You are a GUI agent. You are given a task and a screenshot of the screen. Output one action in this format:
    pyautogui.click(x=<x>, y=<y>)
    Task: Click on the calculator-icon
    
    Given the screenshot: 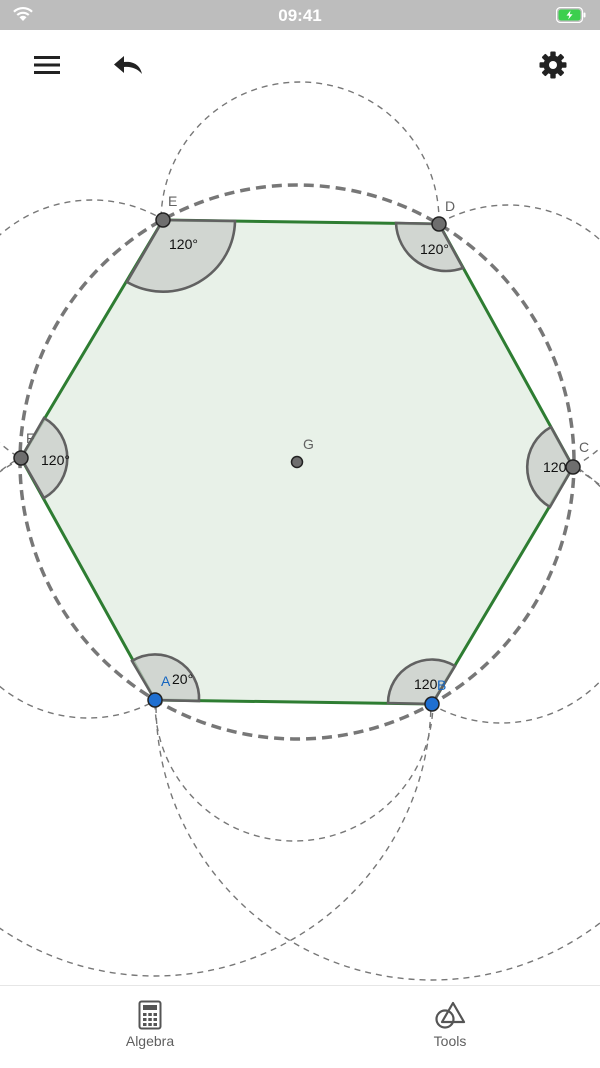 What is the action you would take?
    pyautogui.click(x=150, y=1015)
    